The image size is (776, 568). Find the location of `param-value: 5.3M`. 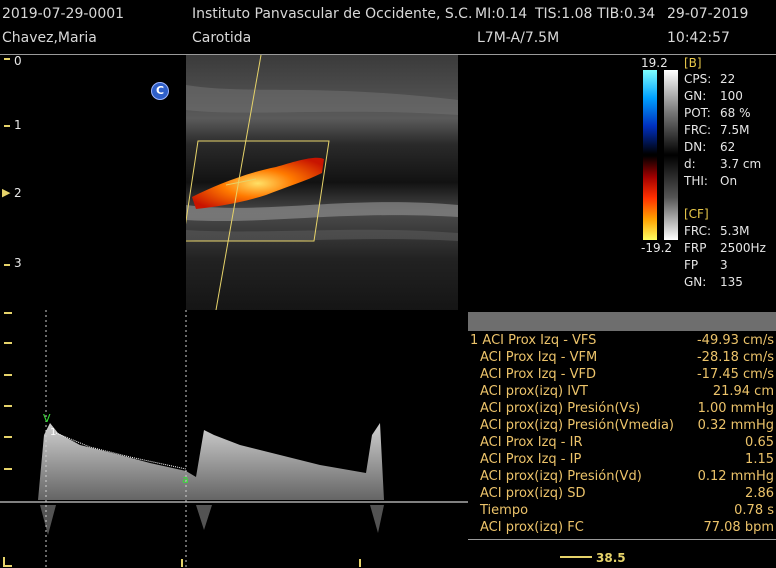

param-value: 5.3M is located at coordinates (735, 231).